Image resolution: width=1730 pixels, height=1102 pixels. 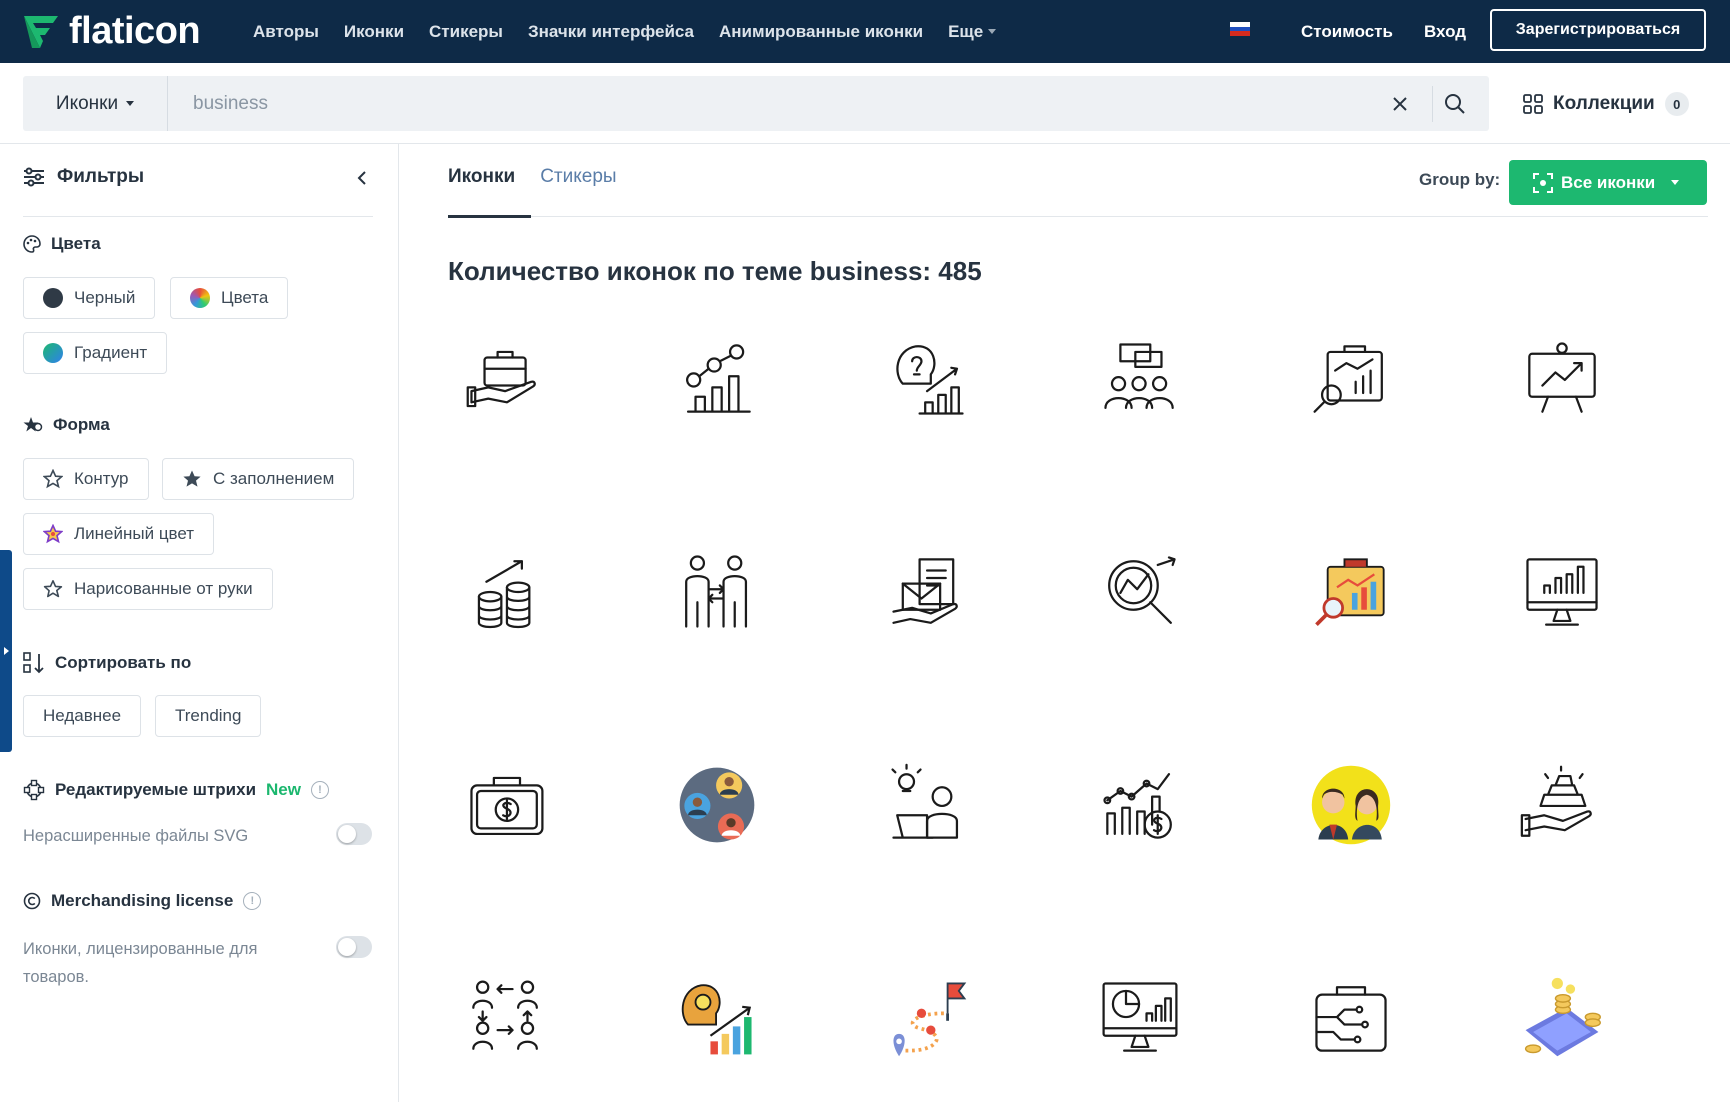 What do you see at coordinates (274, 478) in the screenshot?
I see `shape-filled-label: С заполнением` at bounding box center [274, 478].